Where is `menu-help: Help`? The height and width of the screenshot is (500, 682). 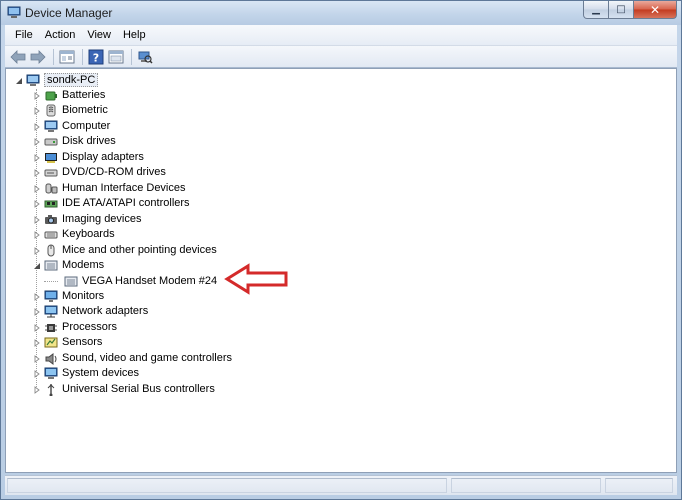 menu-help: Help is located at coordinates (134, 35).